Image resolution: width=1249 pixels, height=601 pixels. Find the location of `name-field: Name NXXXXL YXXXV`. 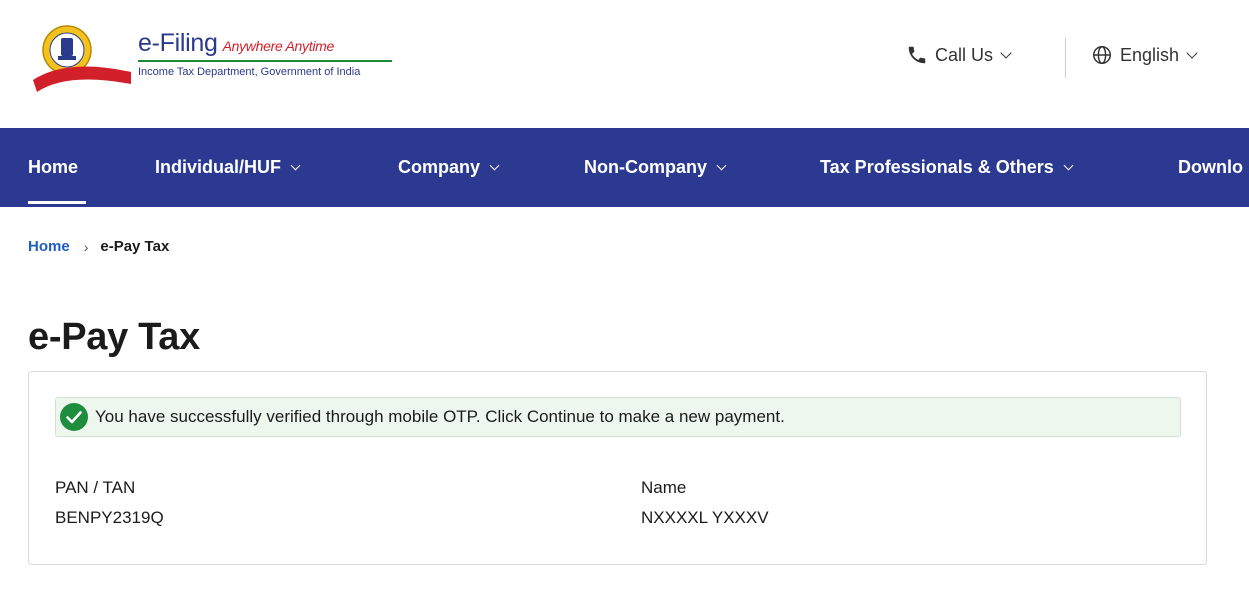

name-field: Name NXXXXL YXXXV is located at coordinates (705, 503).